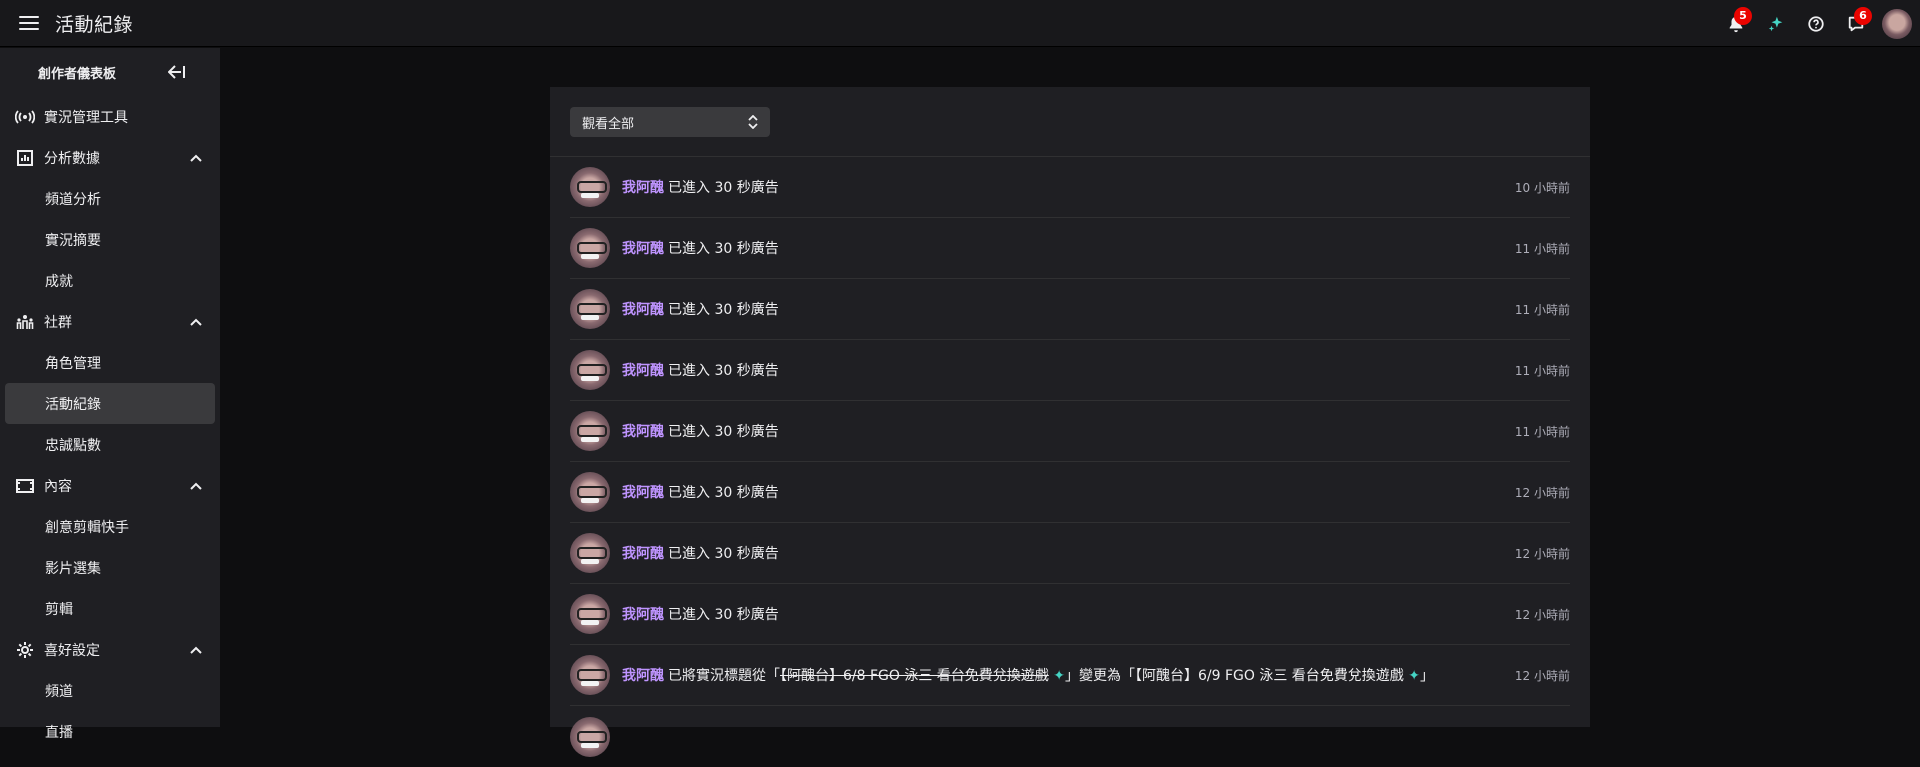 This screenshot has width=1920, height=767. I want to click on old-stream-title: 【阿醜台】6/8 FGO 泳三 看台免費兌換遊戲, so click(914, 676).